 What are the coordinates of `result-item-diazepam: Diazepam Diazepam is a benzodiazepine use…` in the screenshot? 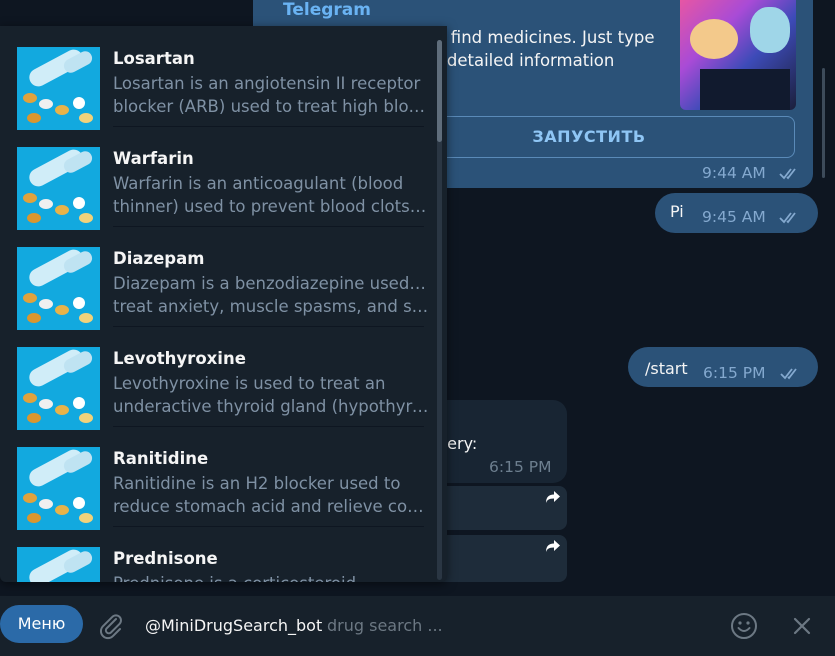 It's located at (215, 278).